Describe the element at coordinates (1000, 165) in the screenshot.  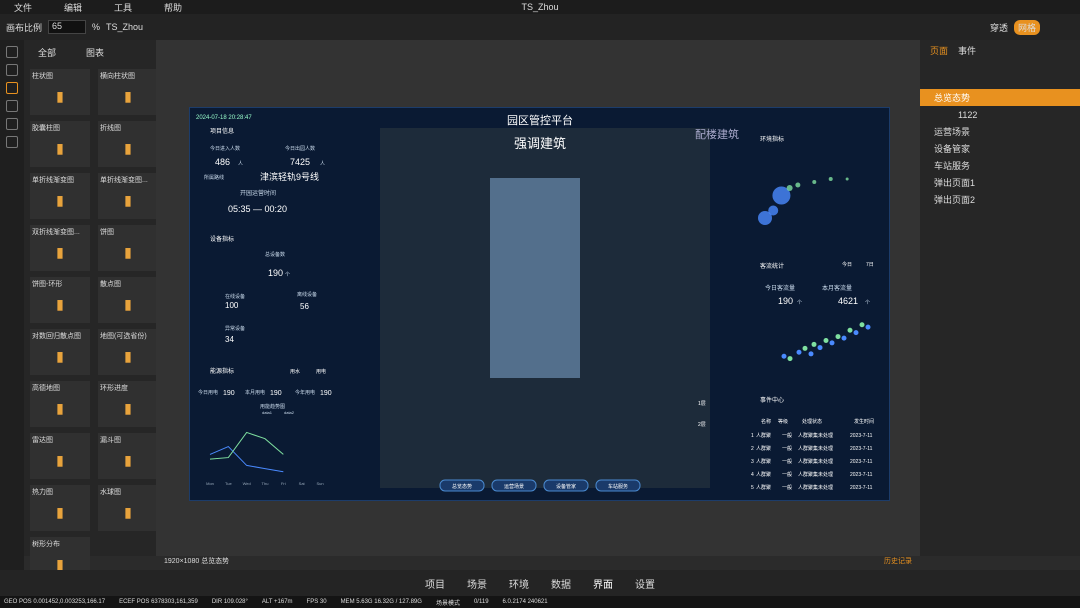
I see `page-item: 车站服务` at that location.